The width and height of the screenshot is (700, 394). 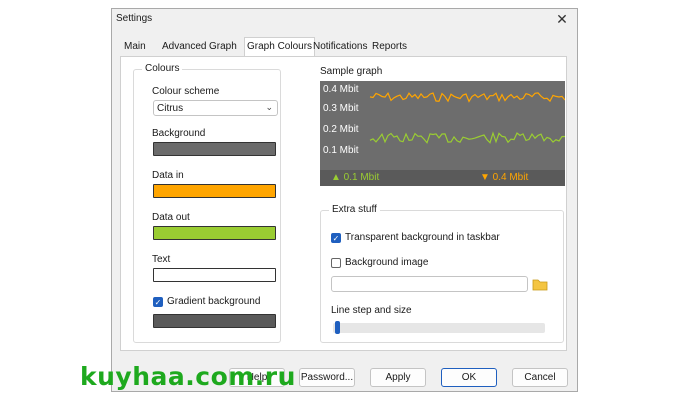 What do you see at coordinates (214, 191) in the screenshot?
I see `data-in-color-swatch` at bounding box center [214, 191].